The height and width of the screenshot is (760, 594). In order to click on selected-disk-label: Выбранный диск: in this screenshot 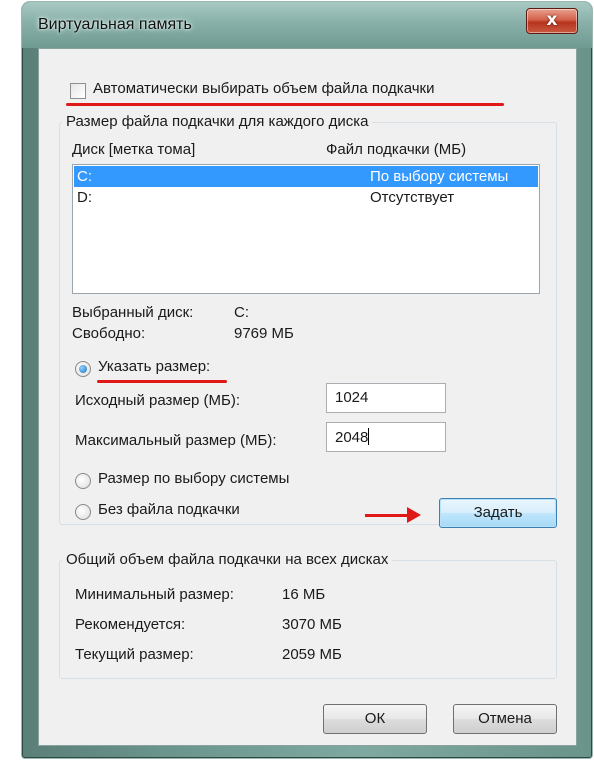, I will do `click(133, 312)`.